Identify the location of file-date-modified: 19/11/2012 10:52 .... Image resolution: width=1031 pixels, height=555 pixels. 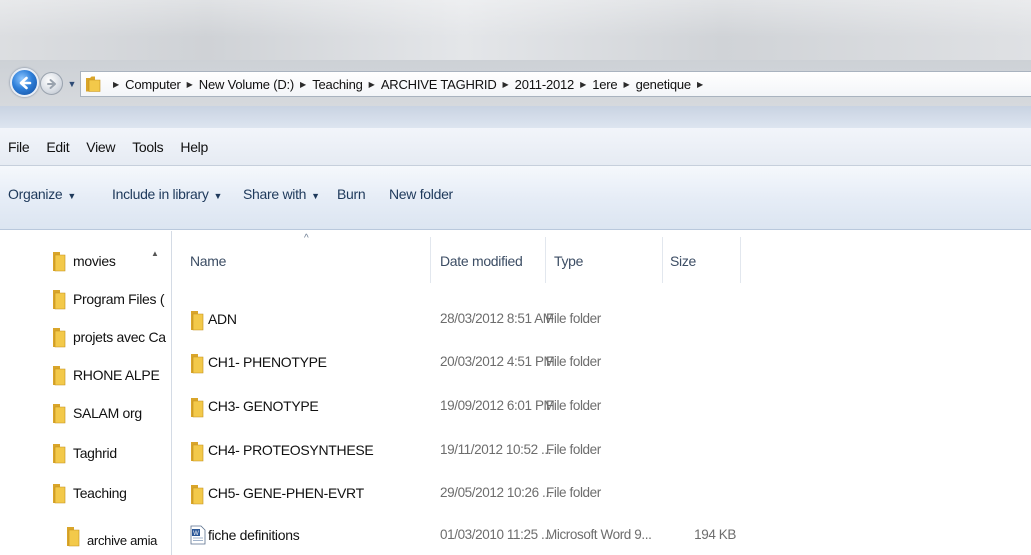
(496, 449).